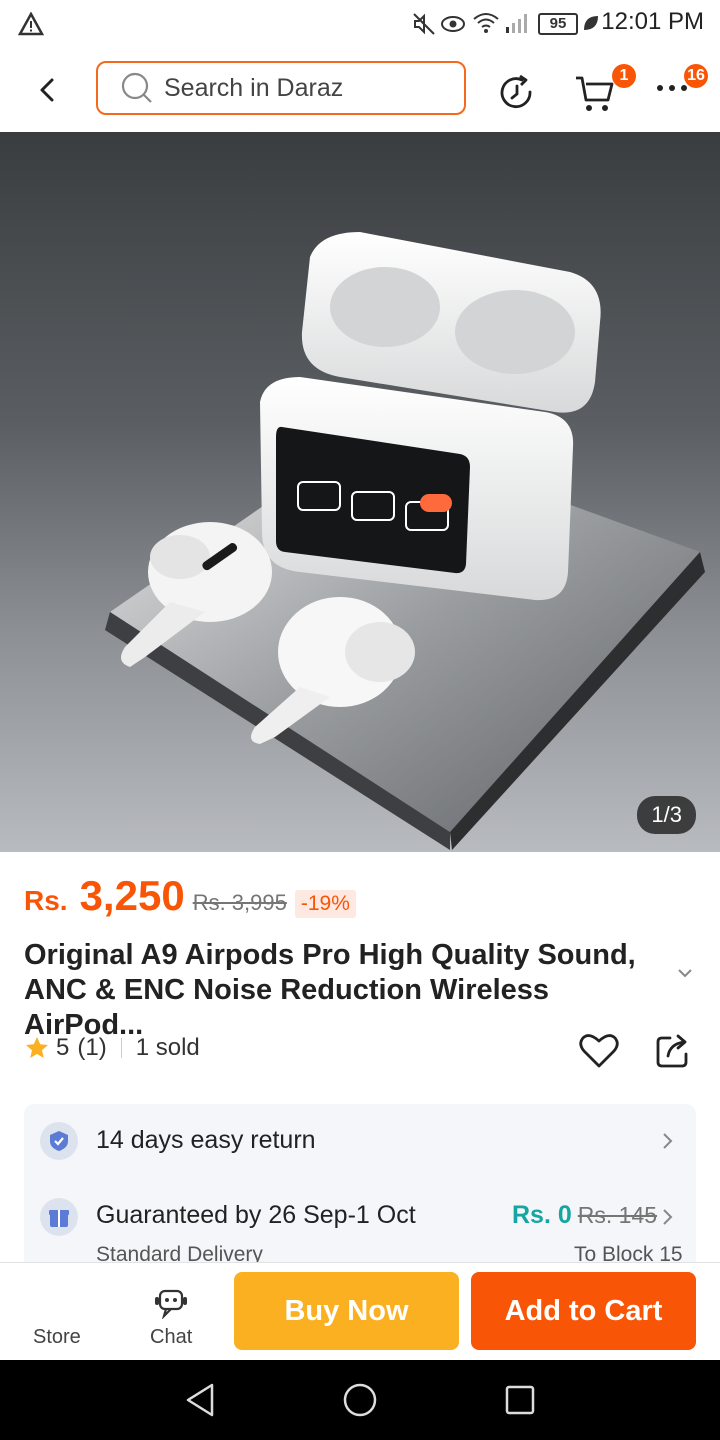 The image size is (720, 1440). Describe the element at coordinates (239, 902) in the screenshot. I see `original-price: Rs. 3,995` at that location.